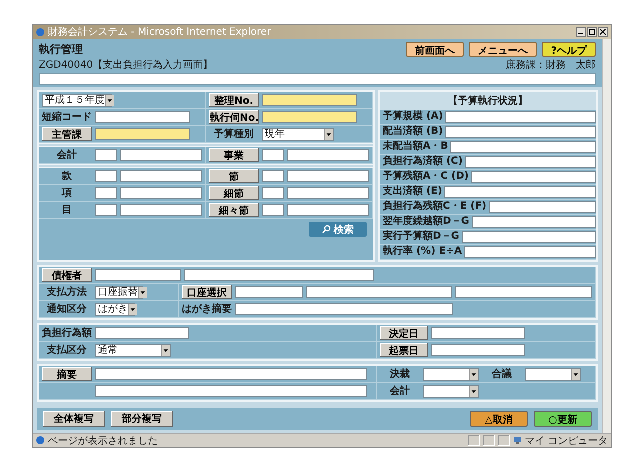 This screenshot has width=642, height=452. I want to click on screen-id: ZGD40040【支出負担行為入力画面】, so click(126, 65).